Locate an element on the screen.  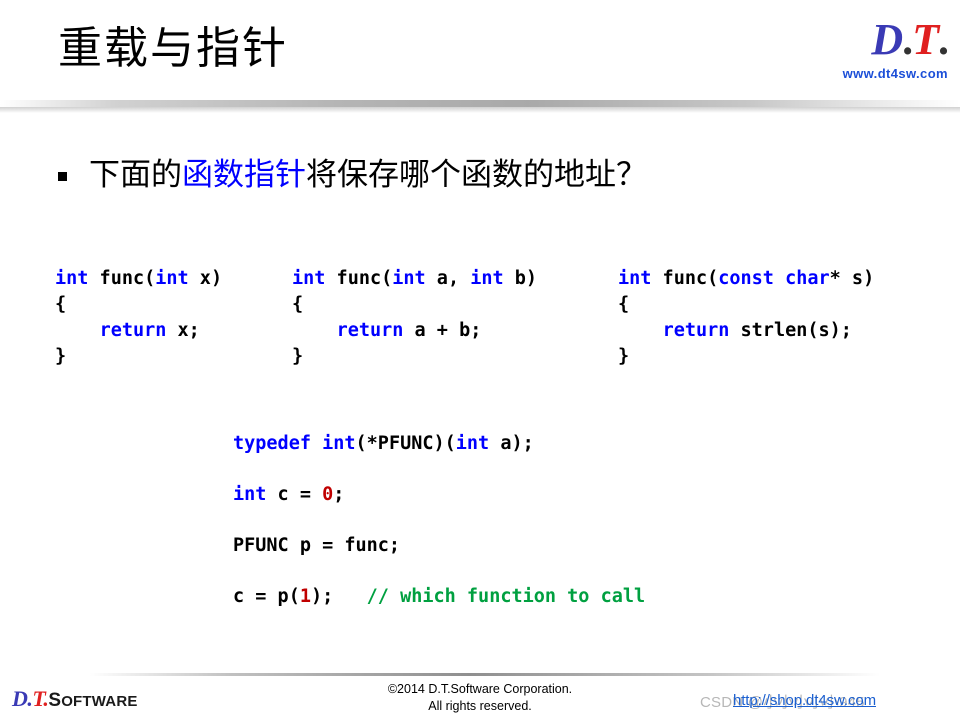
code-token: typedef is located at coordinates (272, 443).